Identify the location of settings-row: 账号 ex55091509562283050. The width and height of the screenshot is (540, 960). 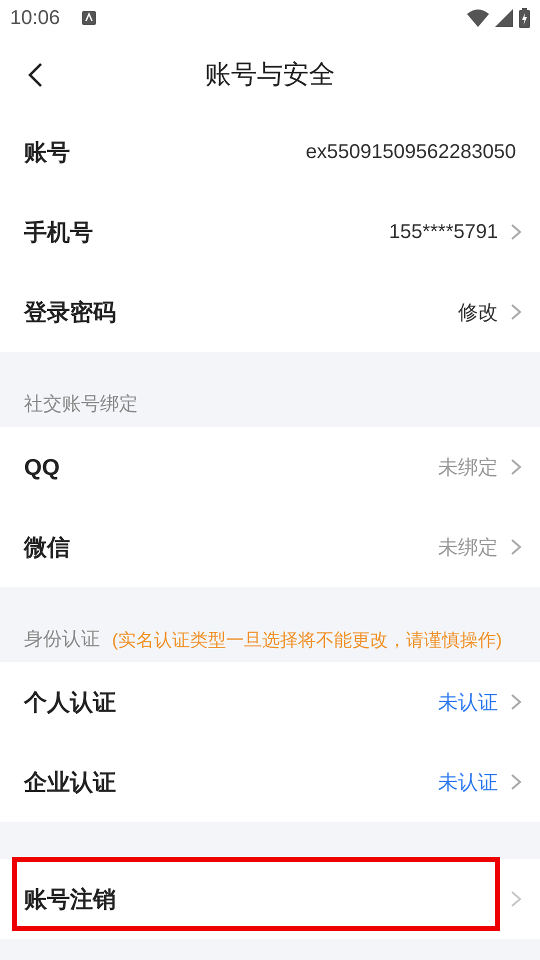
(270, 152).